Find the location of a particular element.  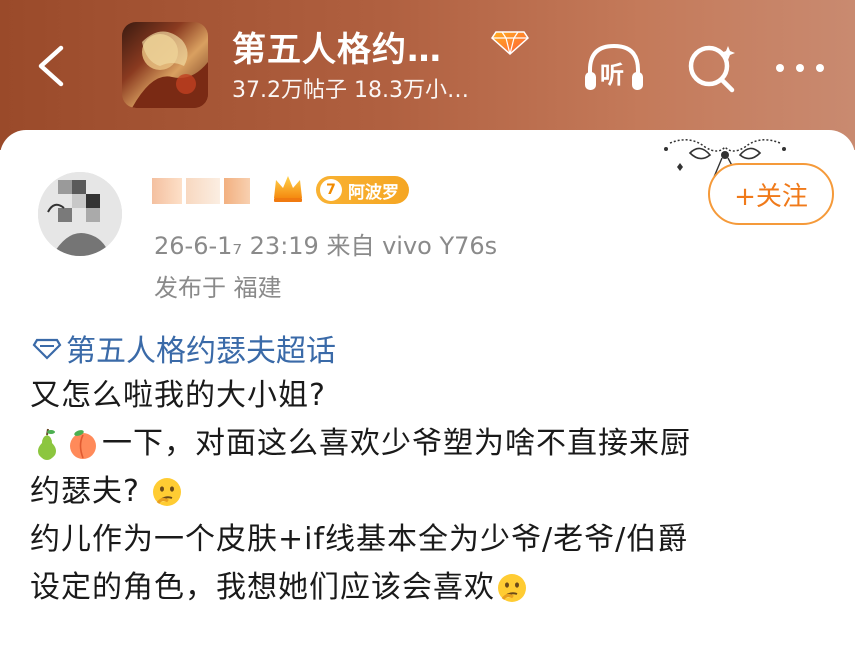

search-icon is located at coordinates (711, 69).